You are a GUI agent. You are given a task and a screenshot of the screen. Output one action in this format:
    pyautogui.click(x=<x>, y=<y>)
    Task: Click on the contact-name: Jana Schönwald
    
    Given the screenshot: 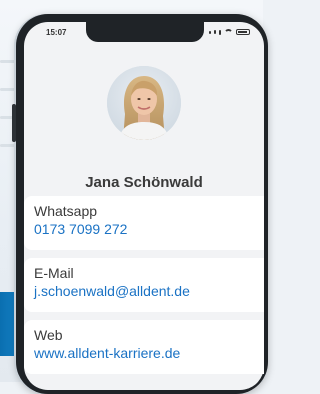 What is the action you would take?
    pyautogui.click(x=144, y=182)
    